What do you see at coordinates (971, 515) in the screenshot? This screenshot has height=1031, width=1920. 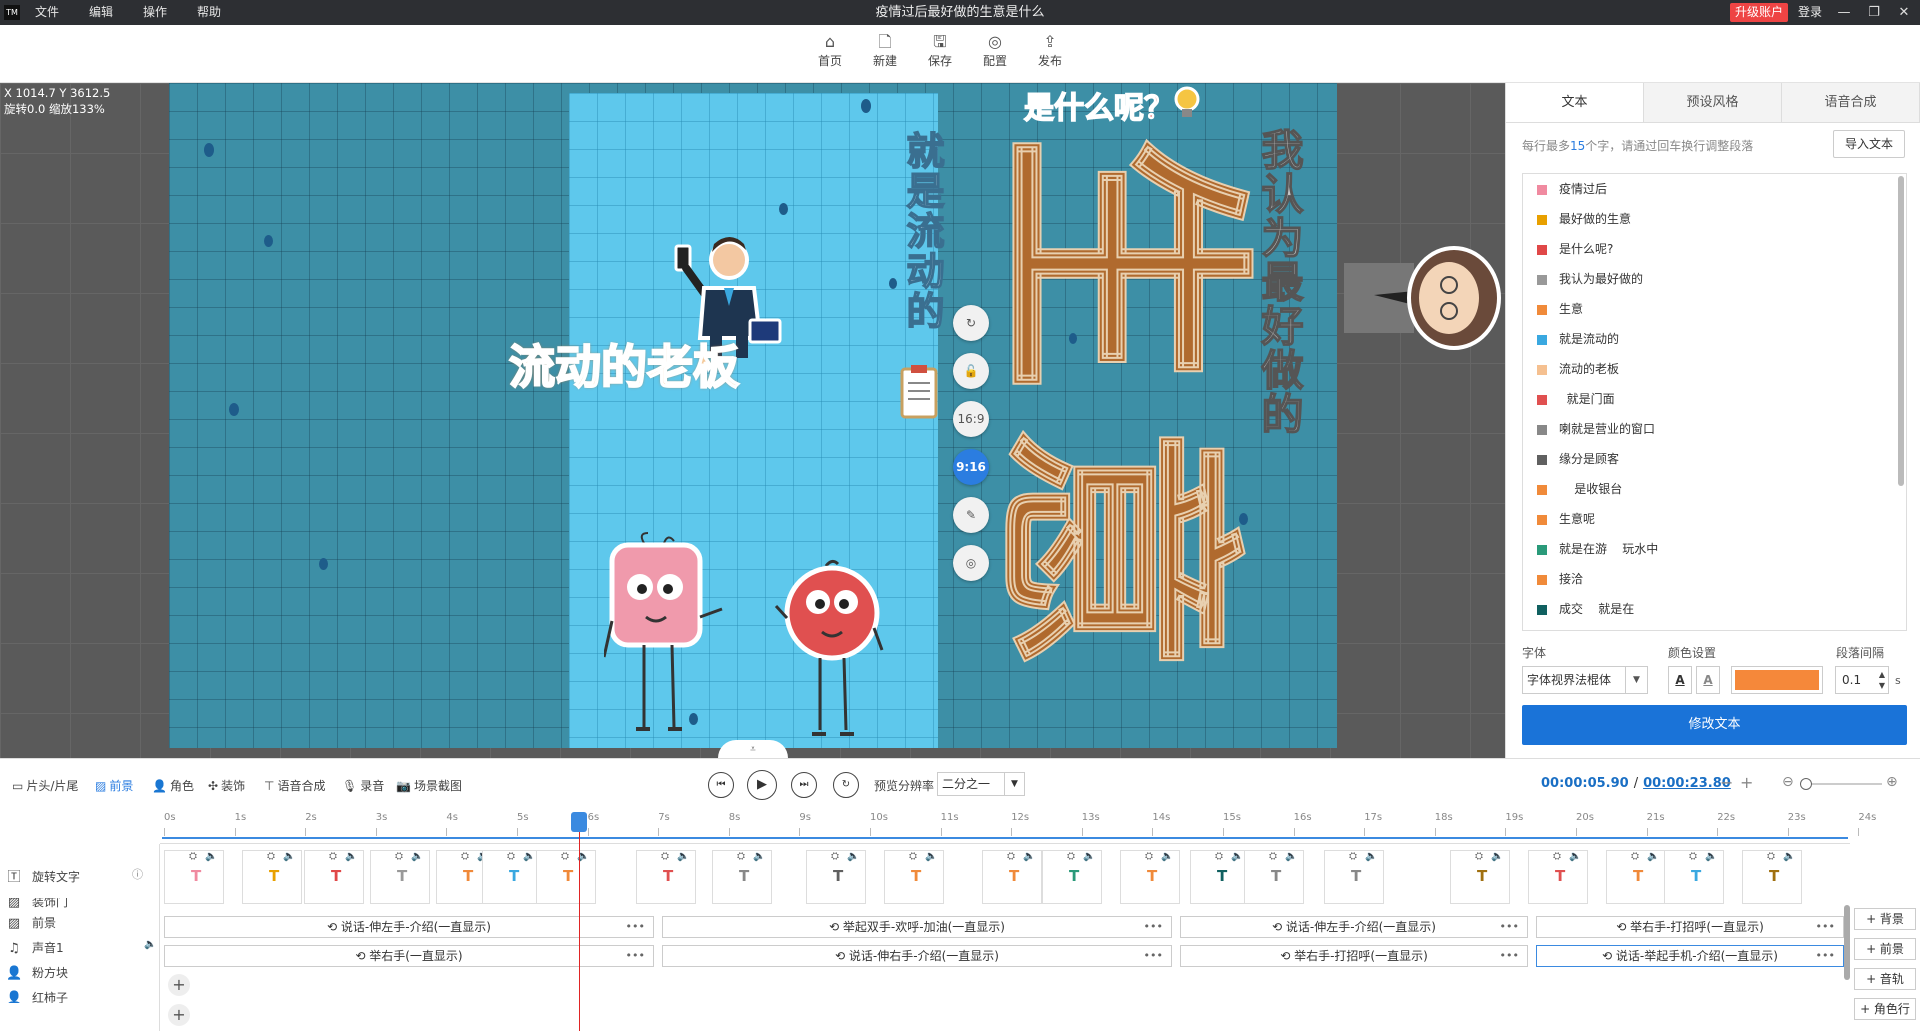 I see `edit-icon: ✎` at bounding box center [971, 515].